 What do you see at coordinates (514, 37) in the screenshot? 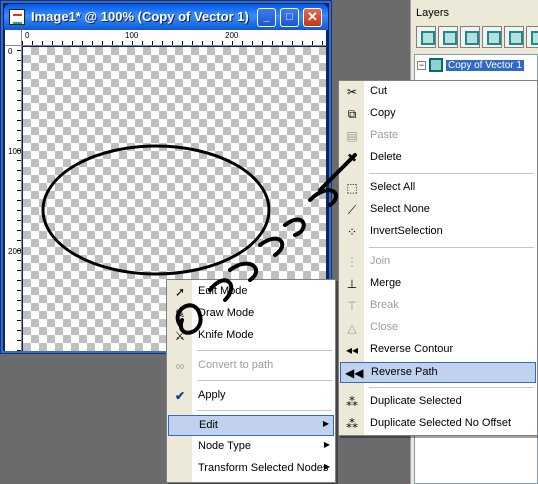
I see `lock-icon` at bounding box center [514, 37].